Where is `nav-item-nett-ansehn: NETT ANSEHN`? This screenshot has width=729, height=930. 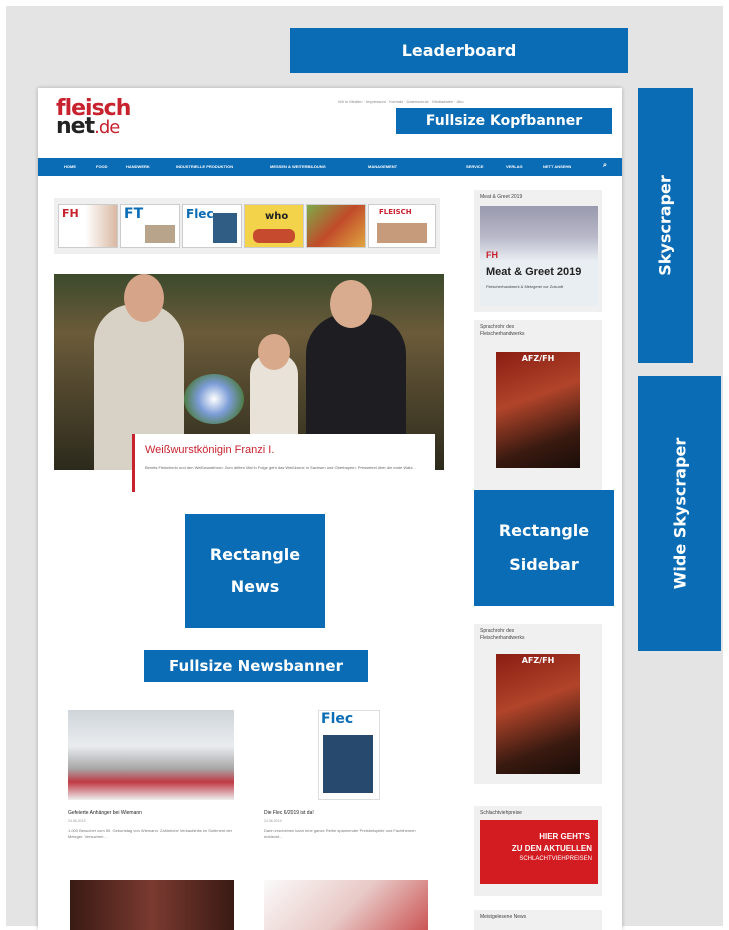 nav-item-nett-ansehn: NETT ANSEHN is located at coordinates (557, 166).